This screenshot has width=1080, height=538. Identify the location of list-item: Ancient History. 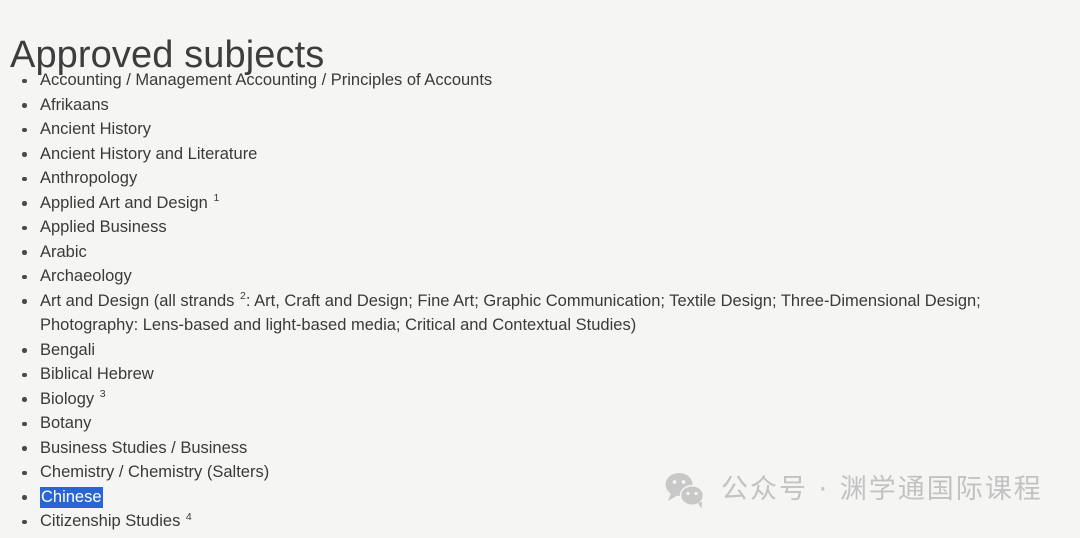
(540, 129).